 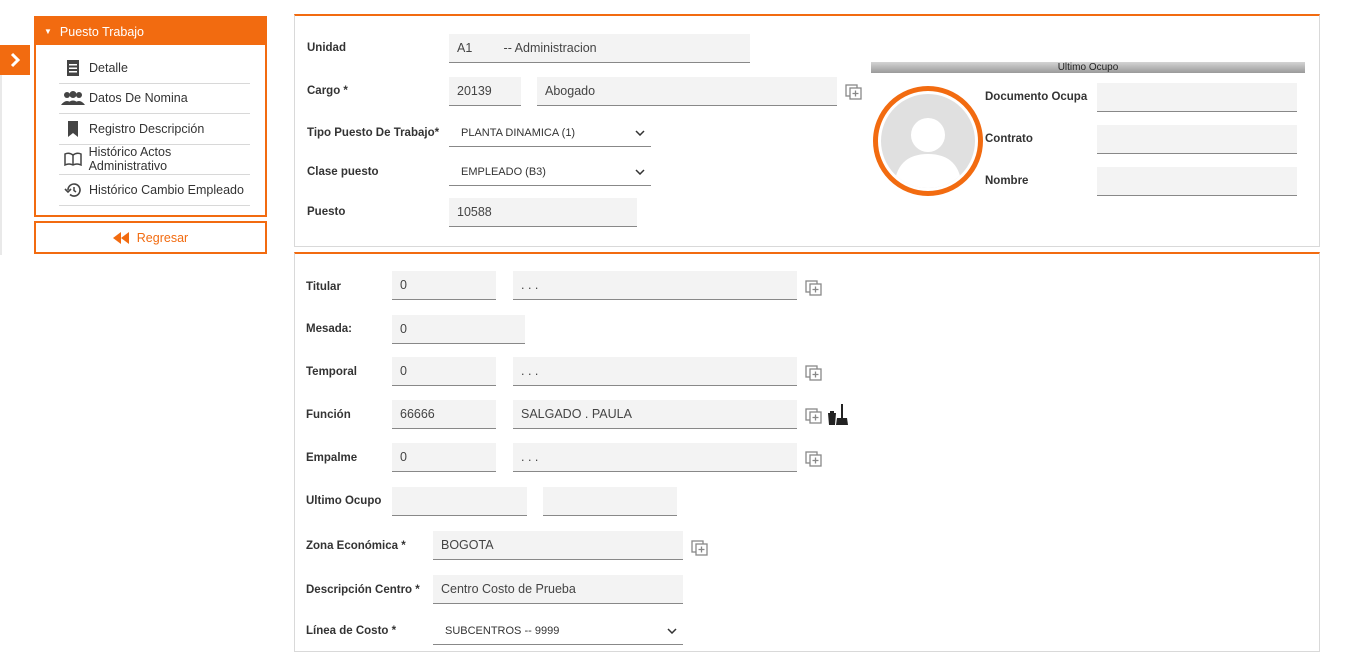 I want to click on cargo-name-field: Abogado, so click(x=687, y=91).